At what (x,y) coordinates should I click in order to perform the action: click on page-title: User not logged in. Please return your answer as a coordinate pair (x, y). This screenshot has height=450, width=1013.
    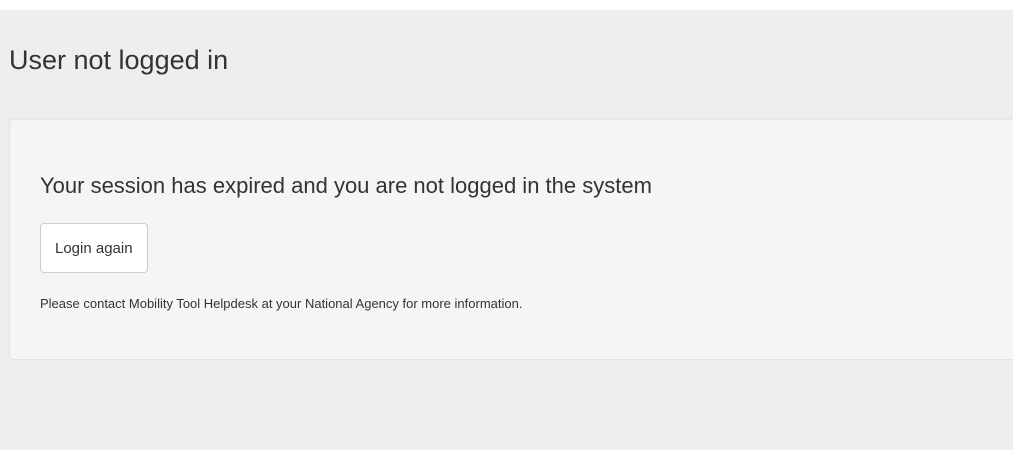
    Looking at the image, I should click on (119, 60).